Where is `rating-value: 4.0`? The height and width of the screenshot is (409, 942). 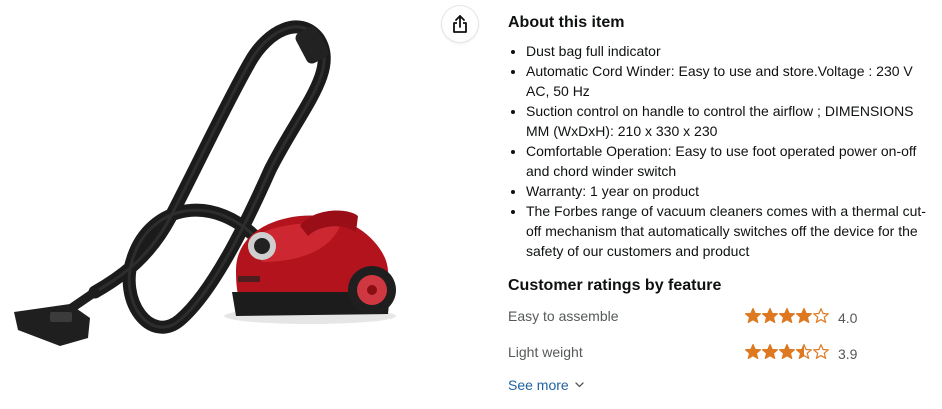
rating-value: 4.0 is located at coordinates (848, 318).